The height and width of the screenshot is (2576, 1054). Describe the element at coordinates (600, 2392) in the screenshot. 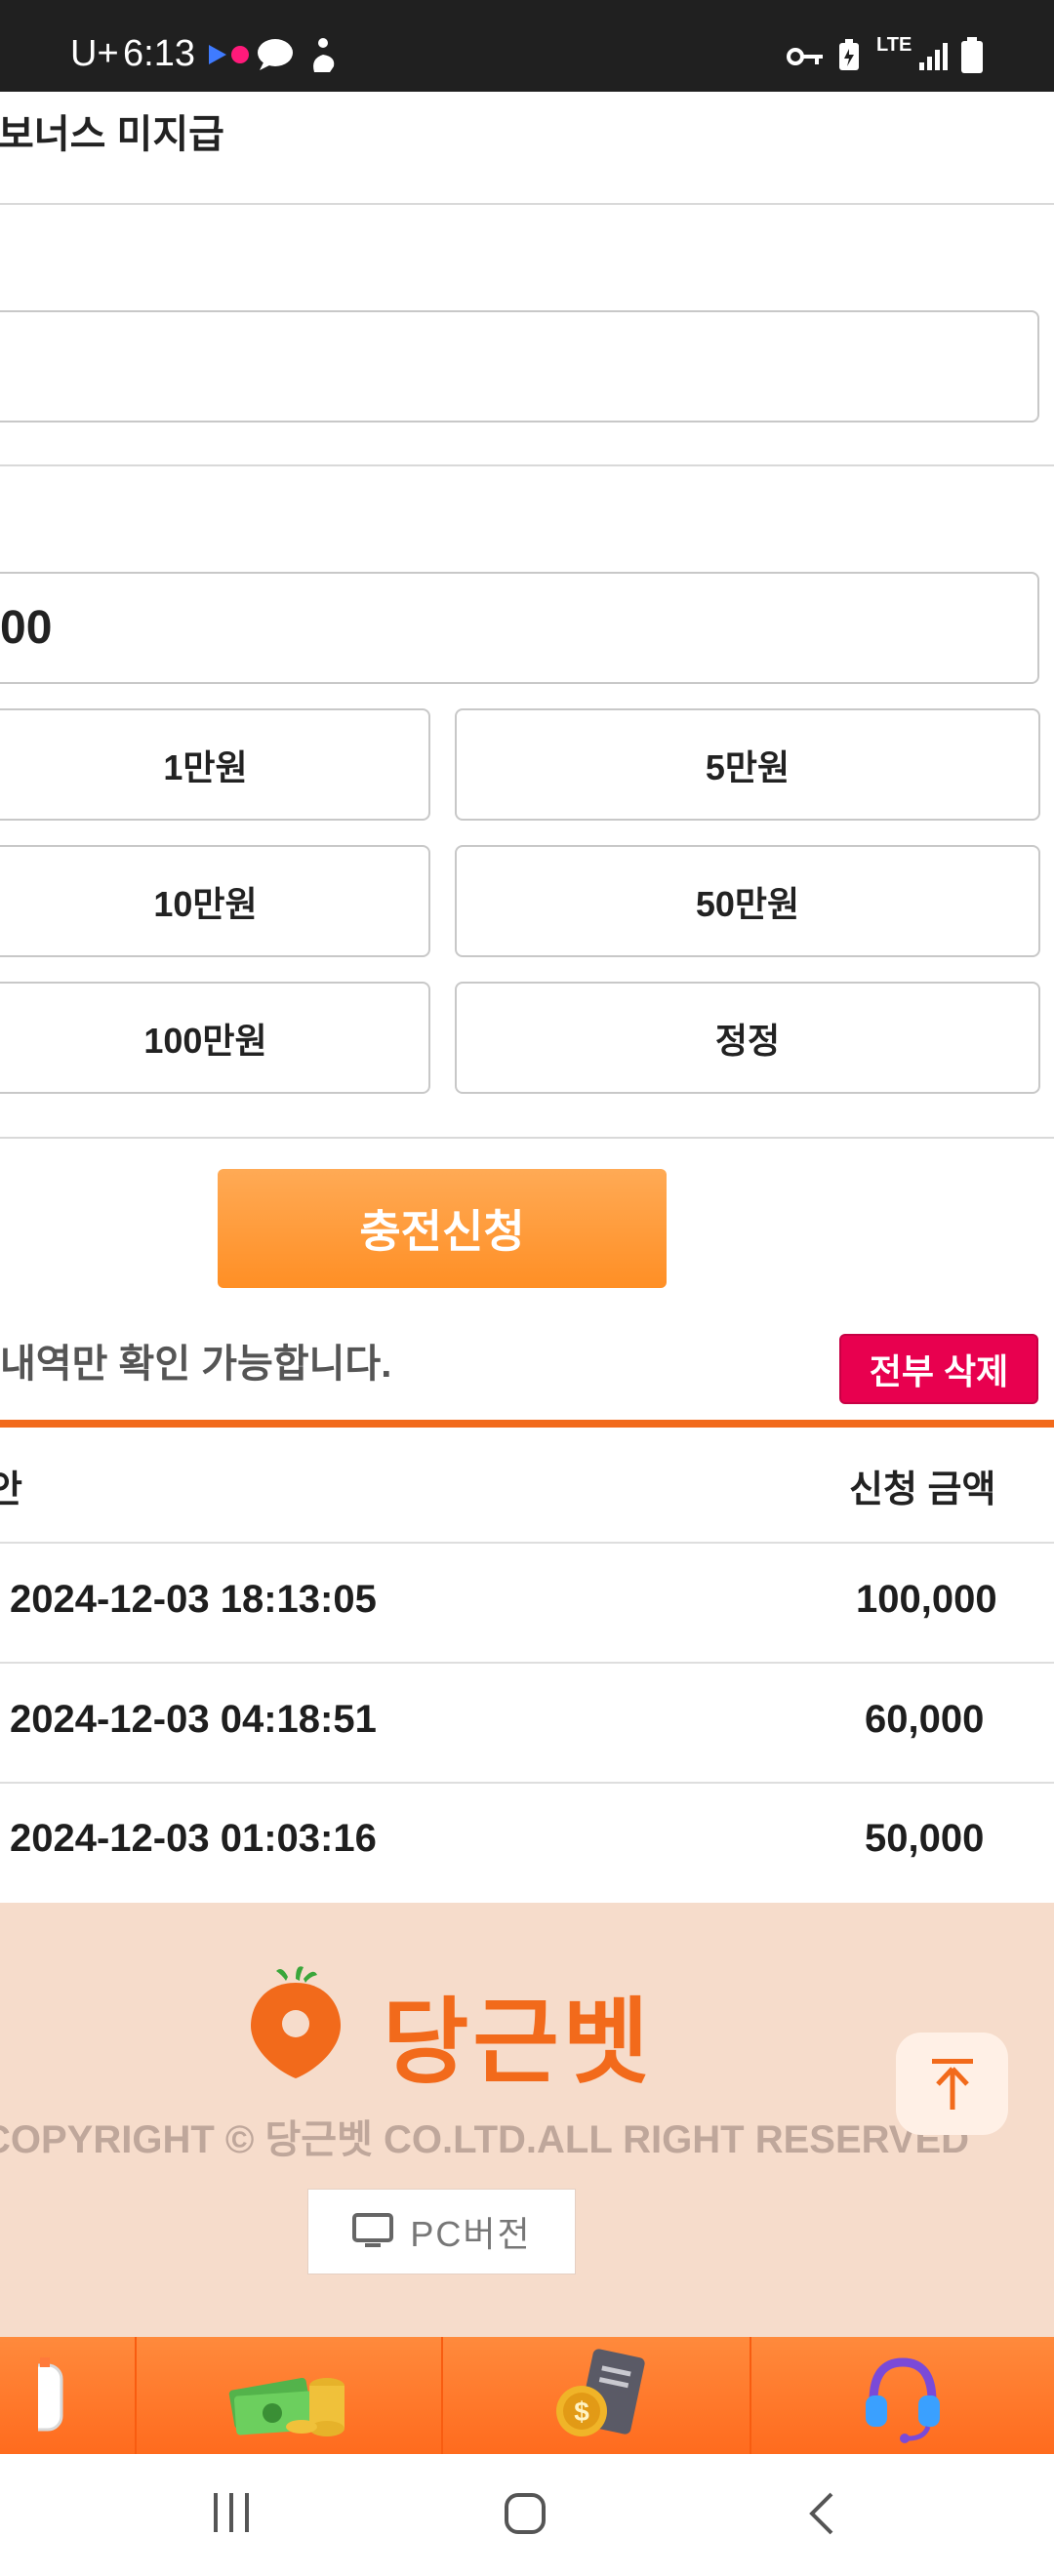

I see `coin-document-icon: $` at that location.